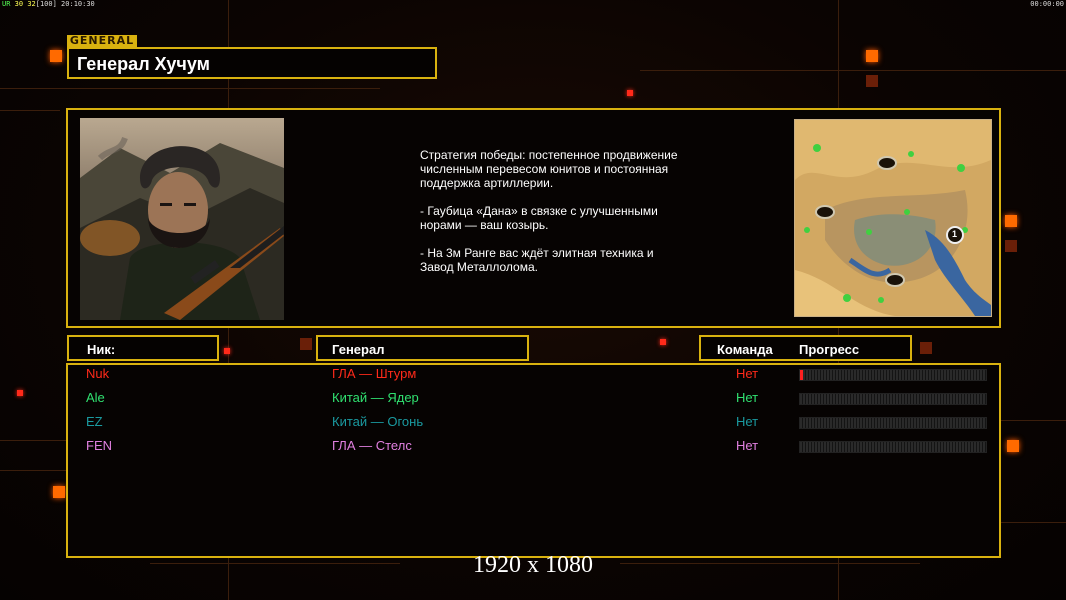  I want to click on player-row: FEN ГЛА — Стелс Нет, so click(533, 448).